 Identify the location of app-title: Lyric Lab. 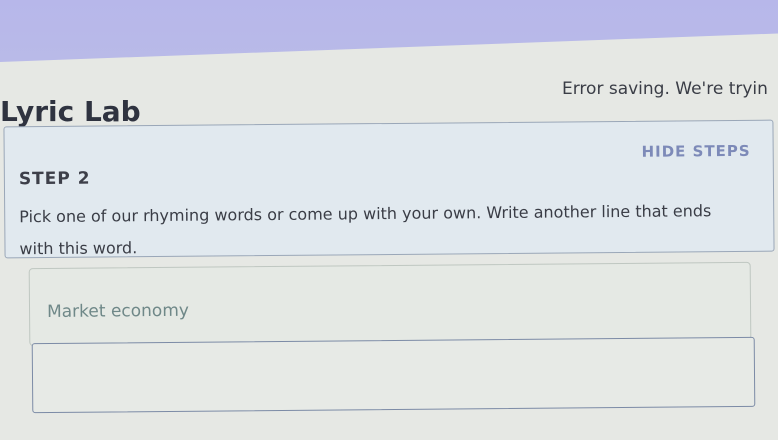
(70, 111).